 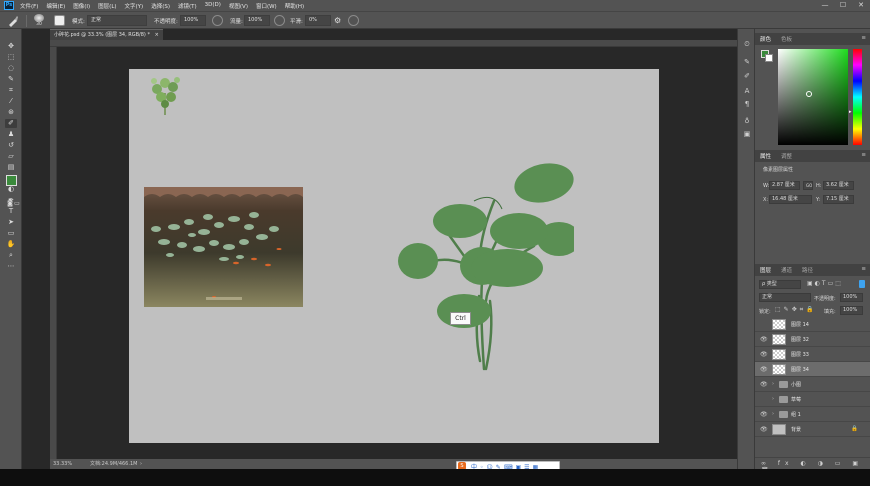 I want to click on menu-item-4: 文字(Y), so click(x=134, y=6).